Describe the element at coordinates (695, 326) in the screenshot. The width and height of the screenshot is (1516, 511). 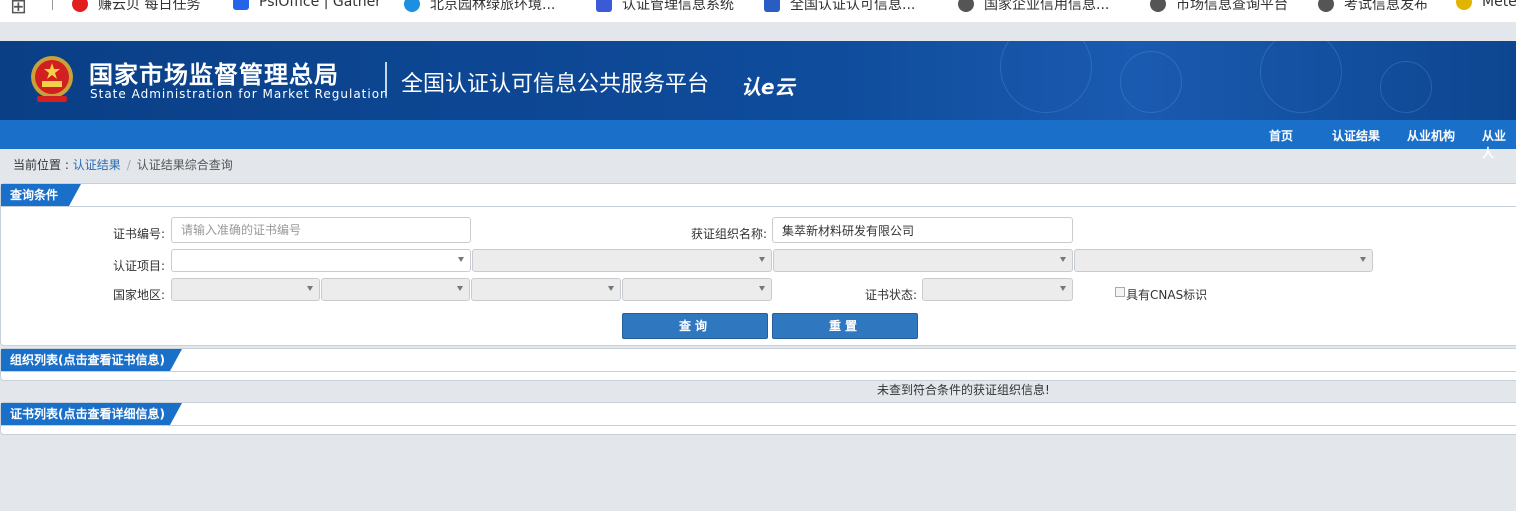
I see `query-button: 查询` at that location.